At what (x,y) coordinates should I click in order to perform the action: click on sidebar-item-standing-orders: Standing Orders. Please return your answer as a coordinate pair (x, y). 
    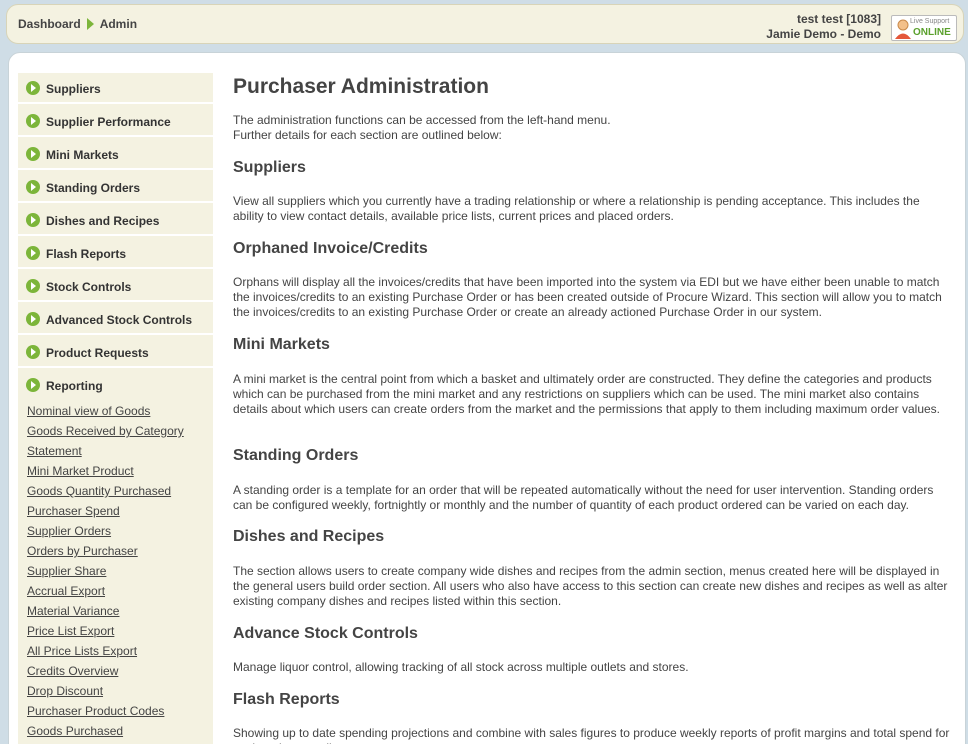
    Looking at the image, I should click on (115, 187).